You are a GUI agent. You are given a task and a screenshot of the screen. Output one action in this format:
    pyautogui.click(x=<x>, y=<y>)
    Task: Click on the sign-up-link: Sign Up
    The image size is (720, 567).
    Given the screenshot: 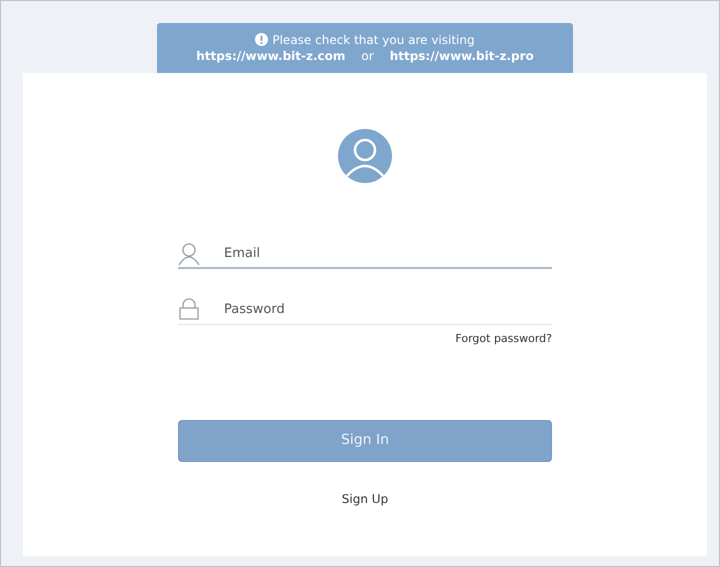 What is the action you would take?
    pyautogui.click(x=365, y=499)
    